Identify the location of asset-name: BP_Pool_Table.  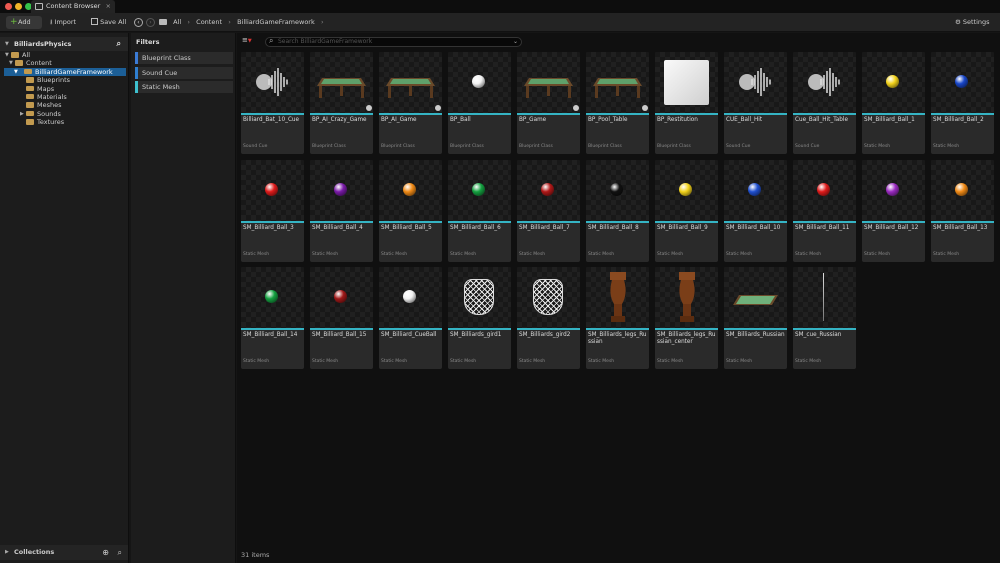
(608, 120).